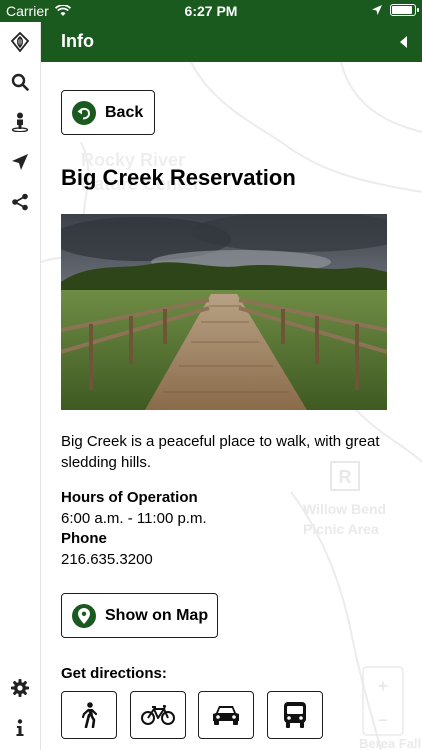 The height and width of the screenshot is (750, 422). I want to click on phone-value: 216.635.3200, so click(107, 559).